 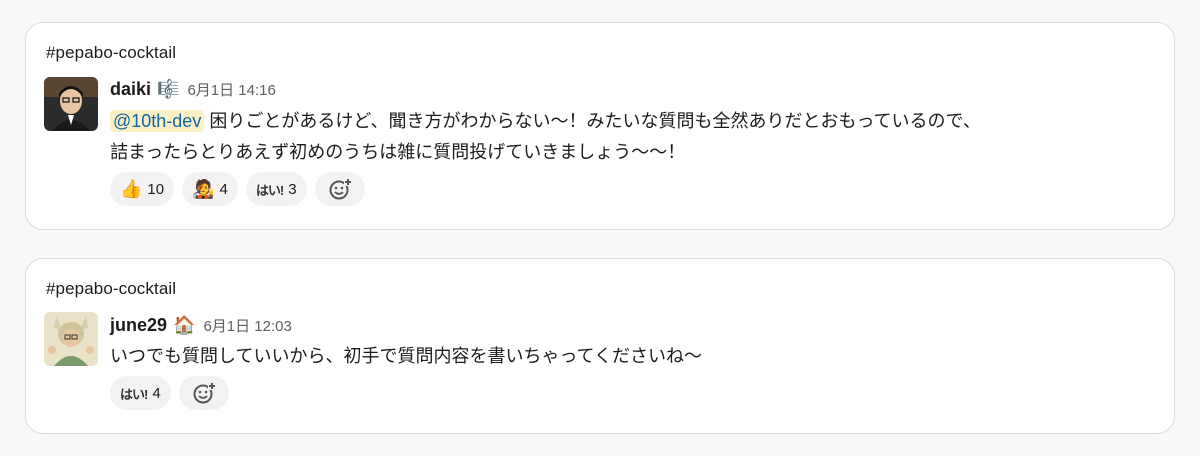 I want to click on reaction-salute: 🧑‍🎤 4, so click(x=210, y=189).